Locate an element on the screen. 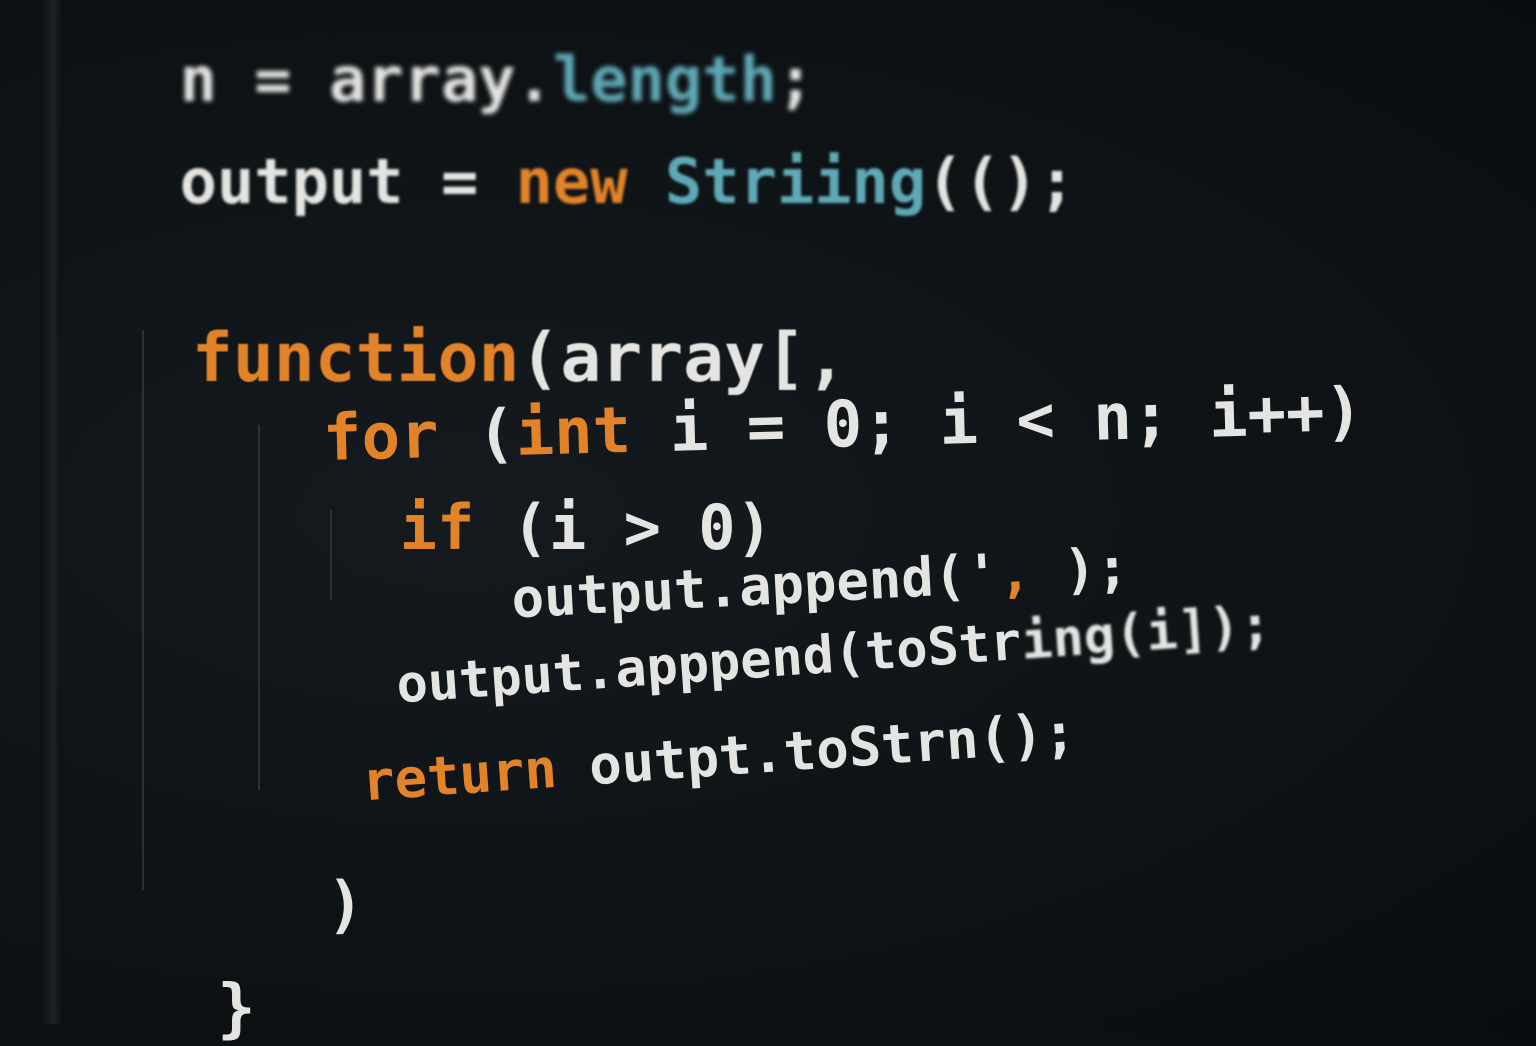 The image size is (1536, 1046). code-token: output = is located at coordinates (347, 181).